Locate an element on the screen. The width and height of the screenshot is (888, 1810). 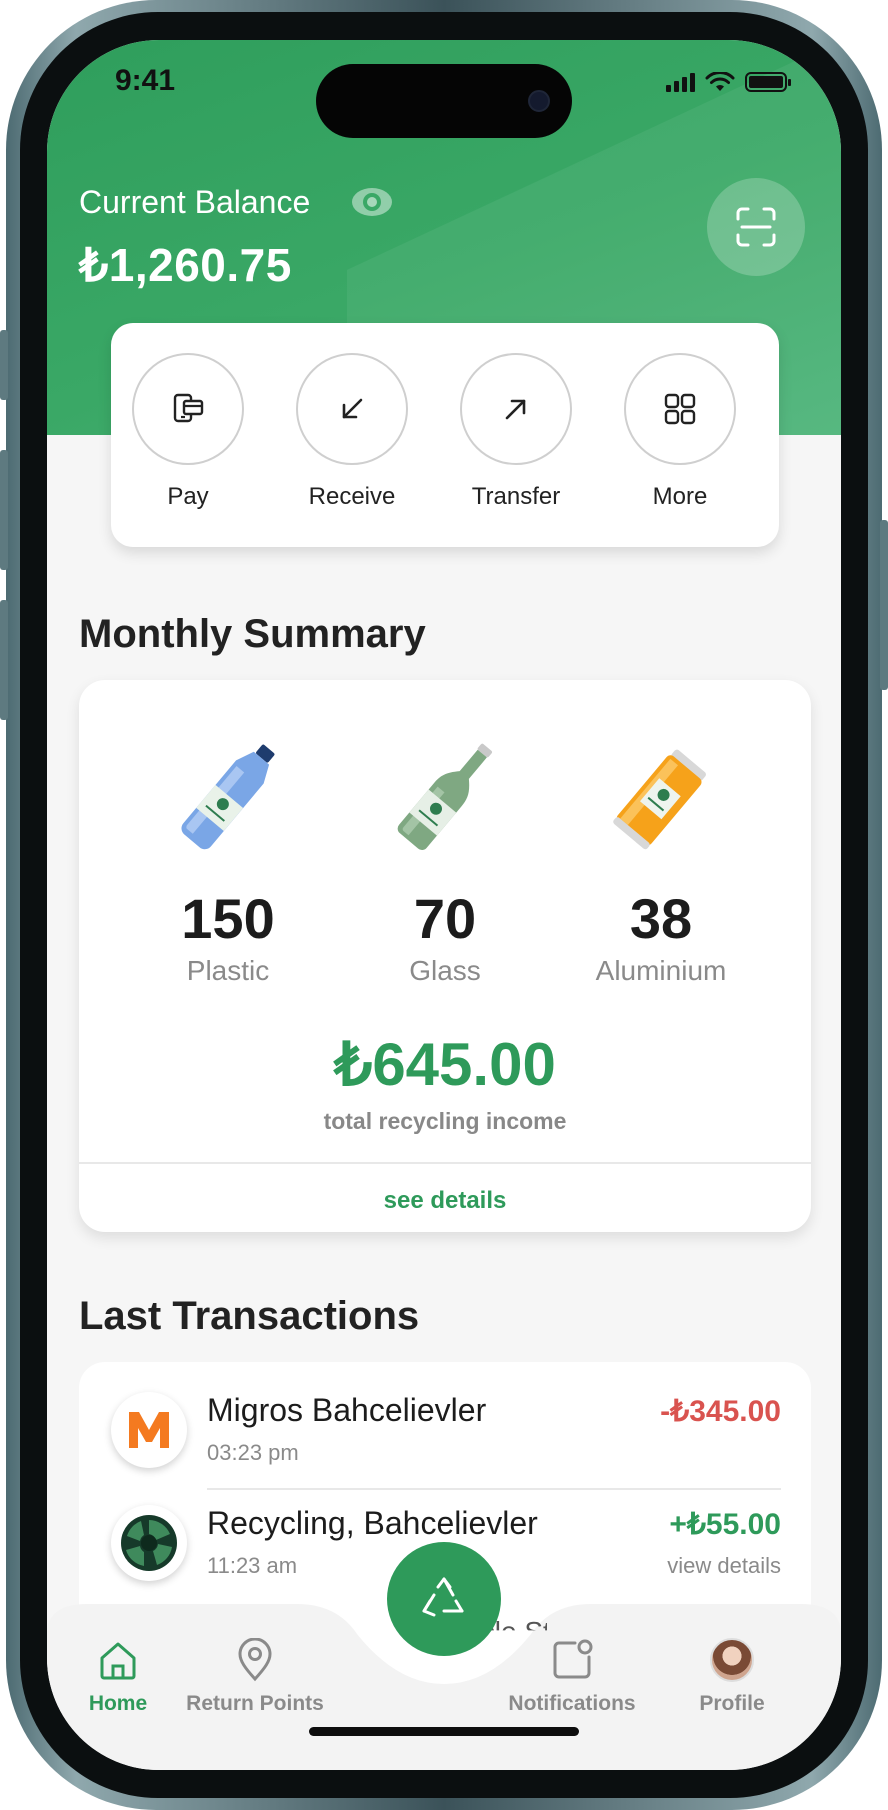
pay-action: Pay is located at coordinates (188, 432).